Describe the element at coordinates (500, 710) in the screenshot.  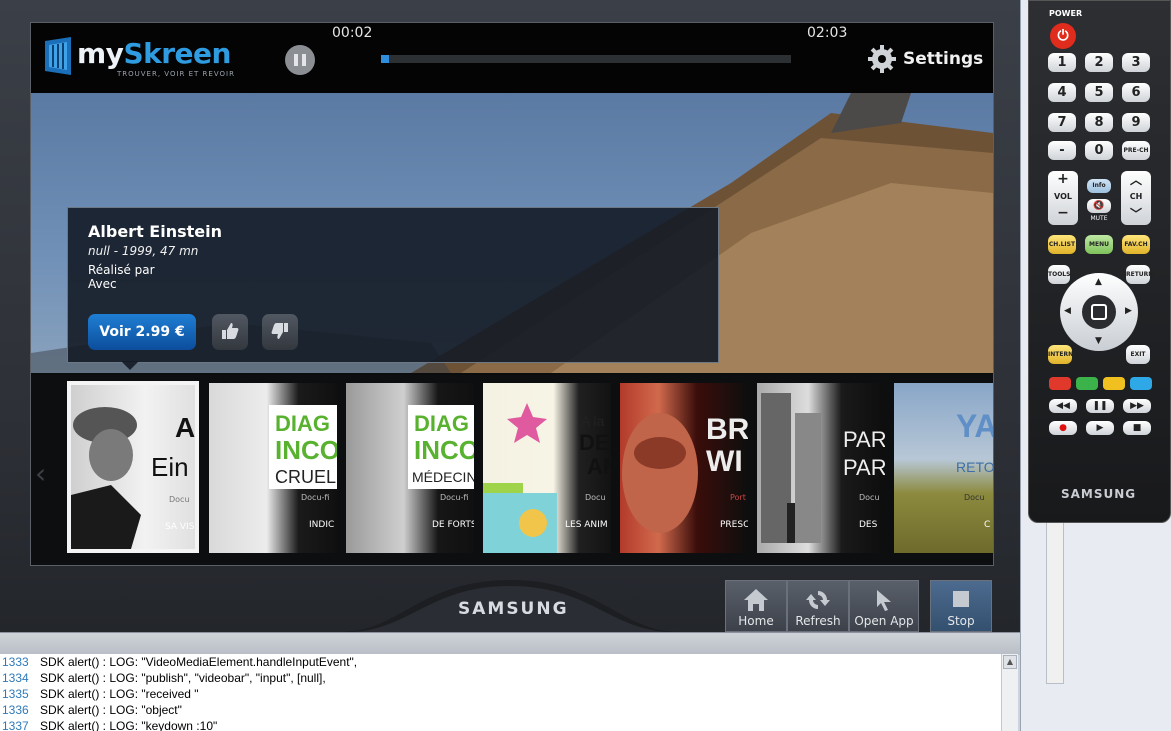
I see `log-line: 1336 SDK alert() : LOG: "object"` at that location.